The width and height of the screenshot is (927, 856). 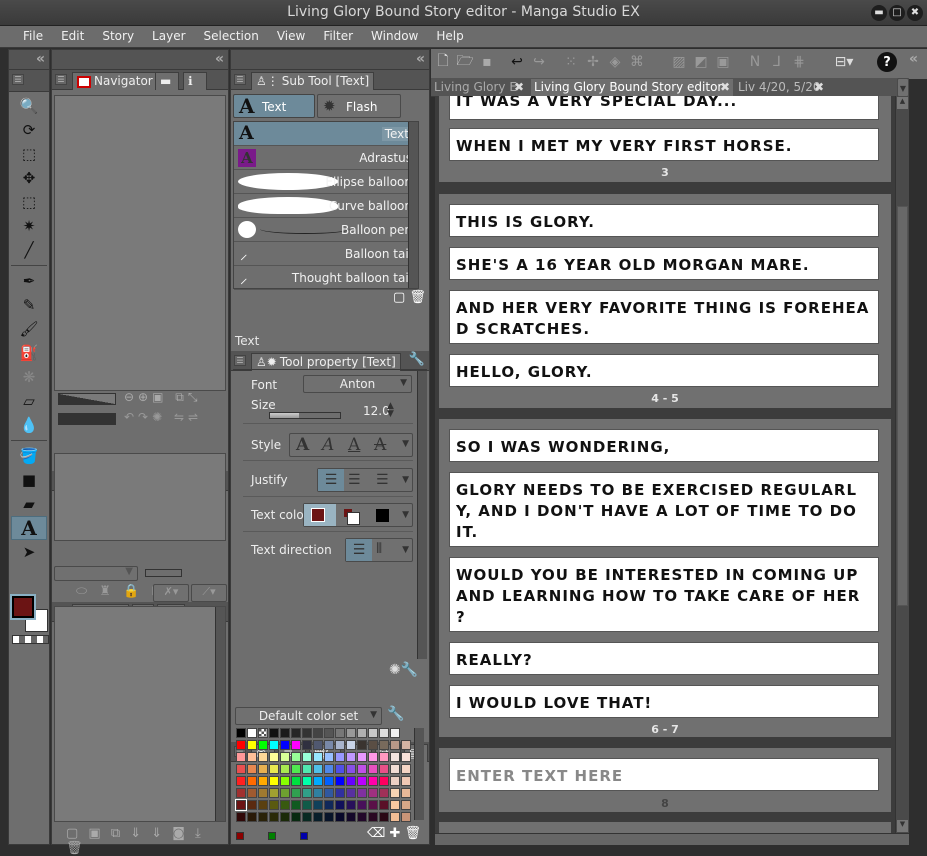 I want to click on tab-subtool: ♙⋮ Sub Tool [Text], so click(x=313, y=81).